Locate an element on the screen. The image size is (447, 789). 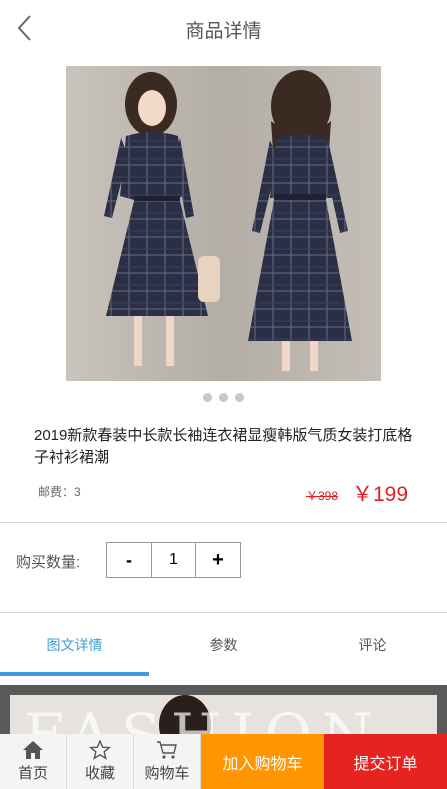
quantity-stepper: - 1 + is located at coordinates (173, 560).